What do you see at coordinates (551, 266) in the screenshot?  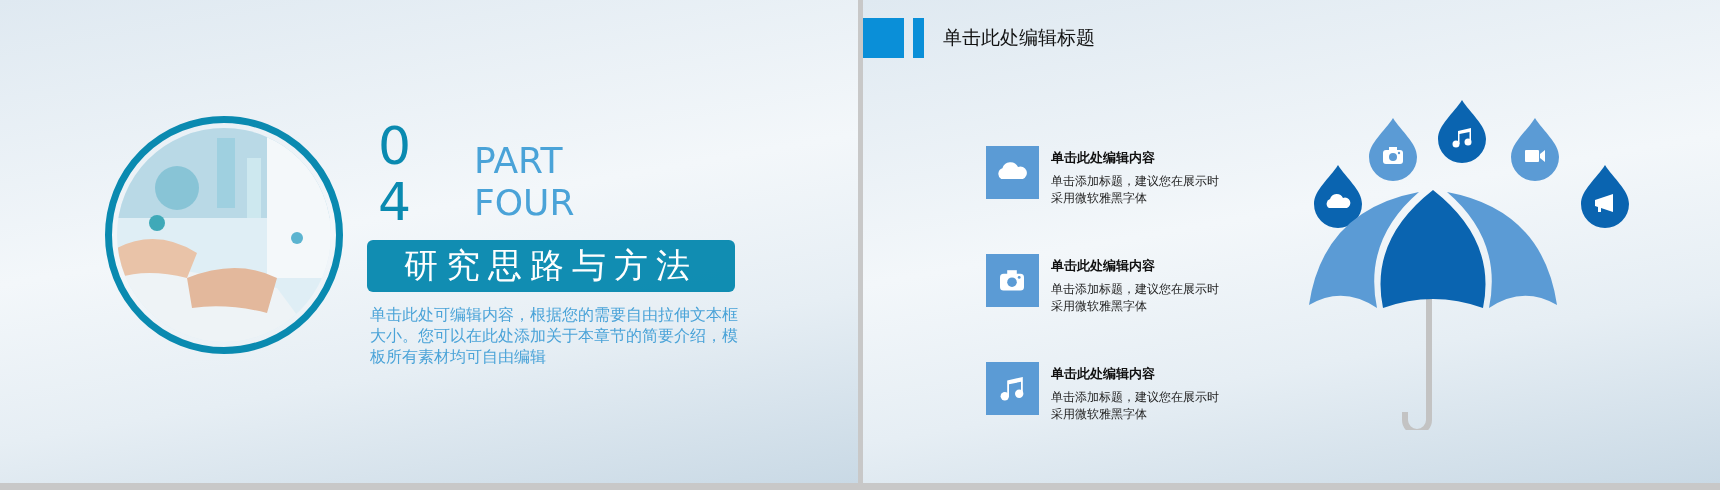 I see `section-title: 研究思路与方法` at bounding box center [551, 266].